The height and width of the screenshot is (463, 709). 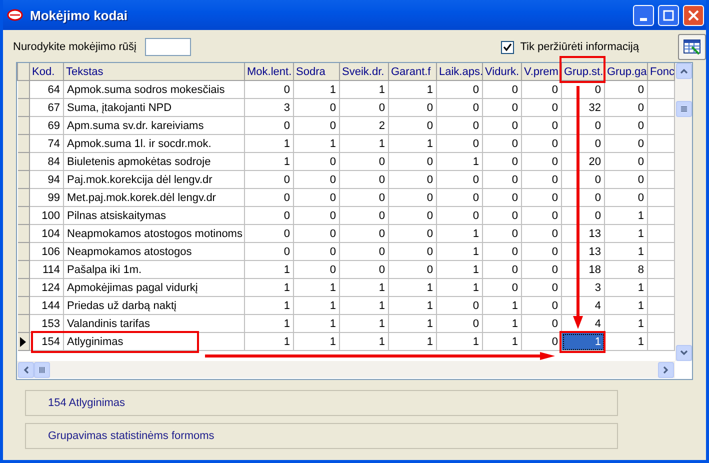 What do you see at coordinates (693, 15) in the screenshot?
I see `close-button` at bounding box center [693, 15].